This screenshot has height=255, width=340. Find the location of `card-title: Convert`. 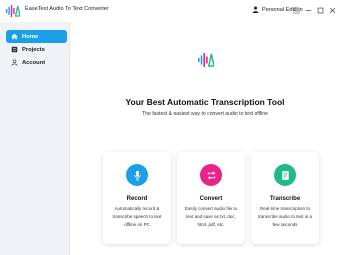

card-title: Convert is located at coordinates (211, 199).